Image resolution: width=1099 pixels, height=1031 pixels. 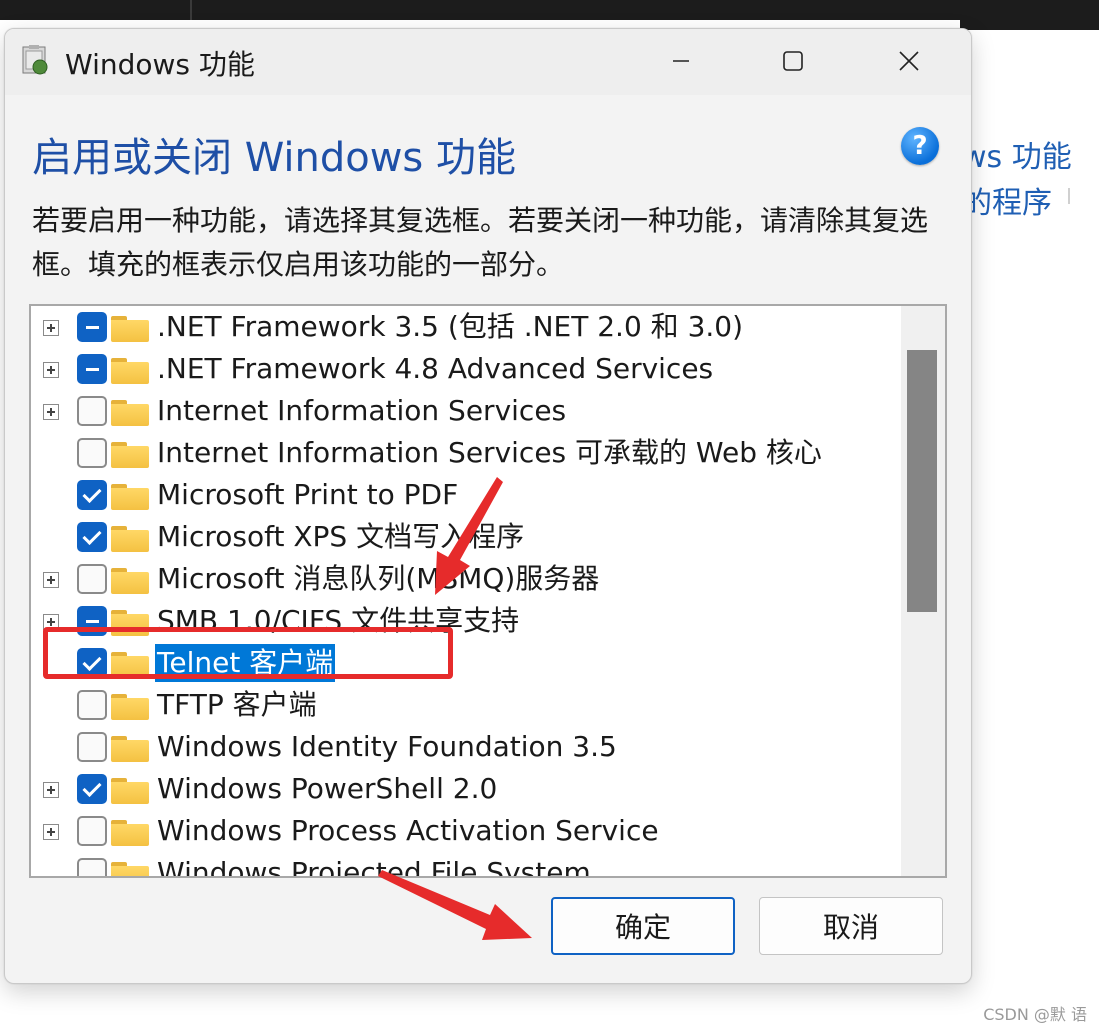 I want to click on annotation-highlight-box, so click(x=248, y=653).